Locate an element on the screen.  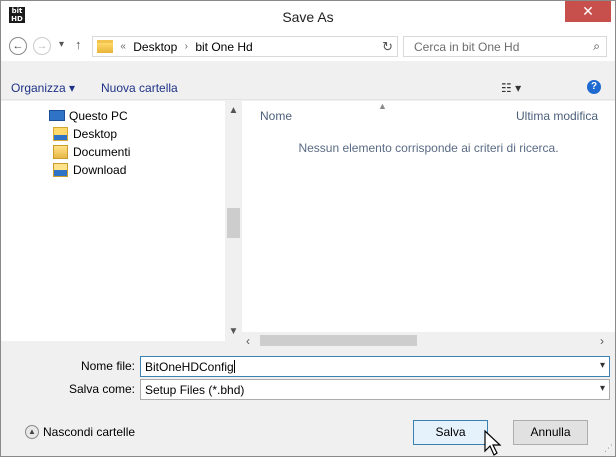
mouse-cursor-icon is located at coordinates (493, 442).